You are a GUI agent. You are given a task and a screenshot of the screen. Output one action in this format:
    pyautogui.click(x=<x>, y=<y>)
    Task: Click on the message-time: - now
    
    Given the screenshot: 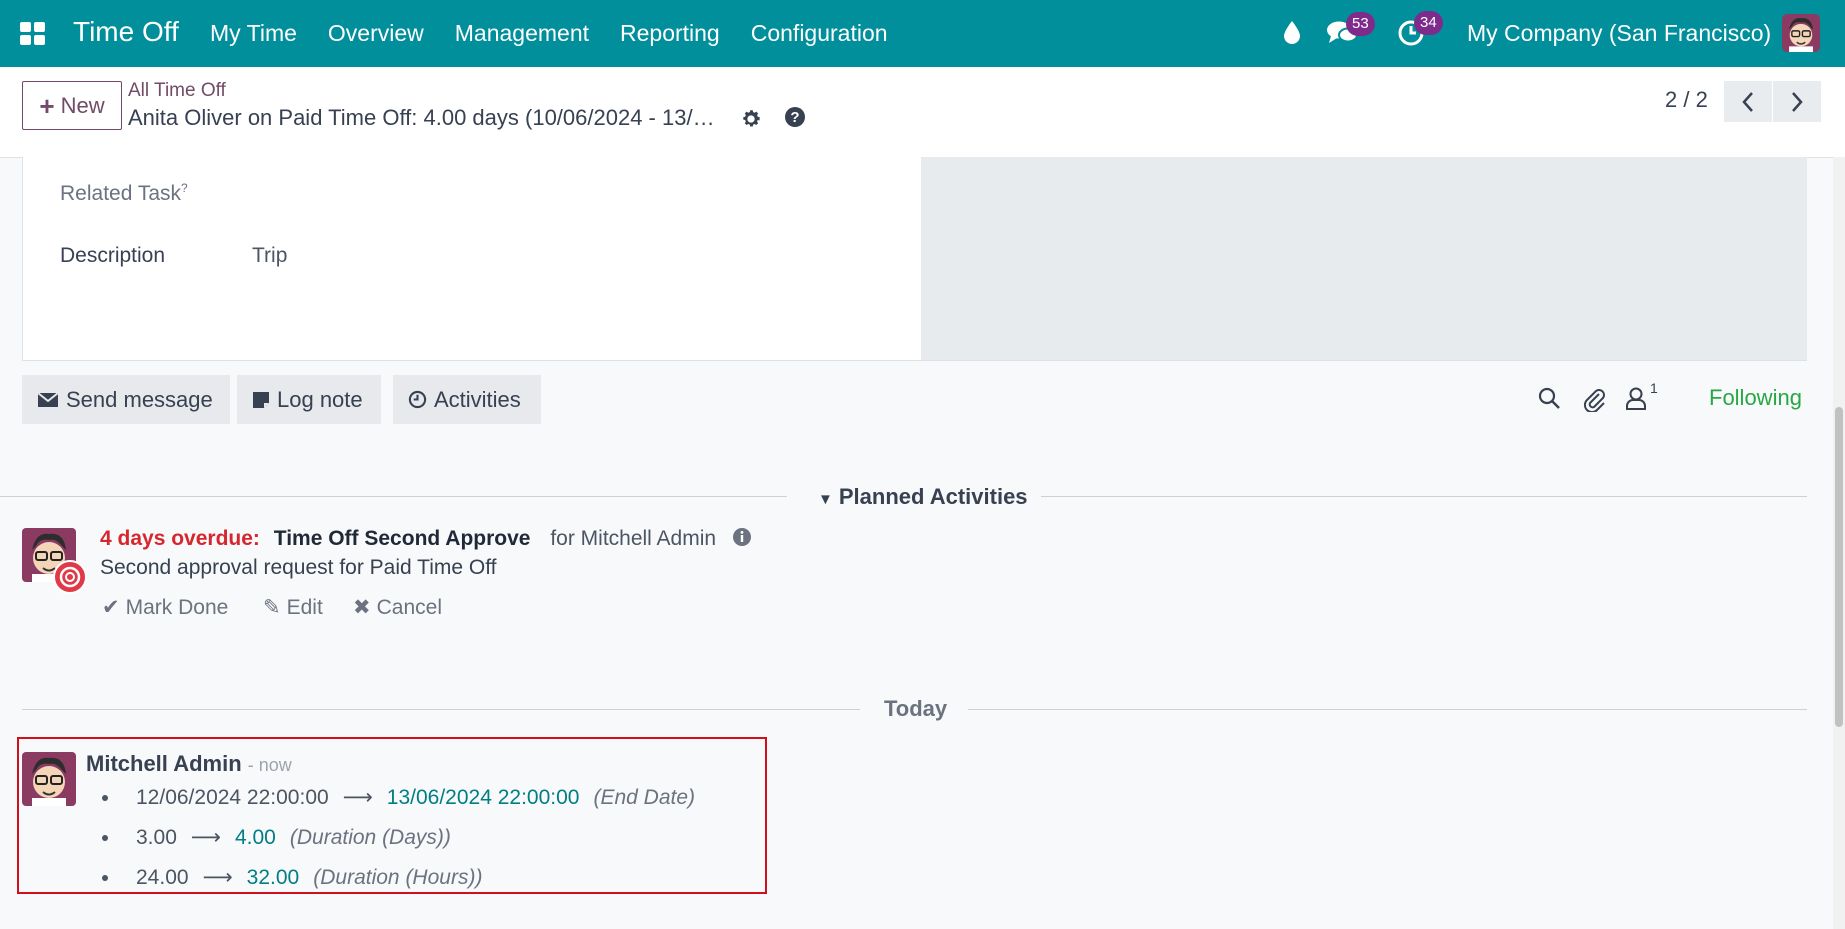 What is the action you would take?
    pyautogui.click(x=269, y=765)
    